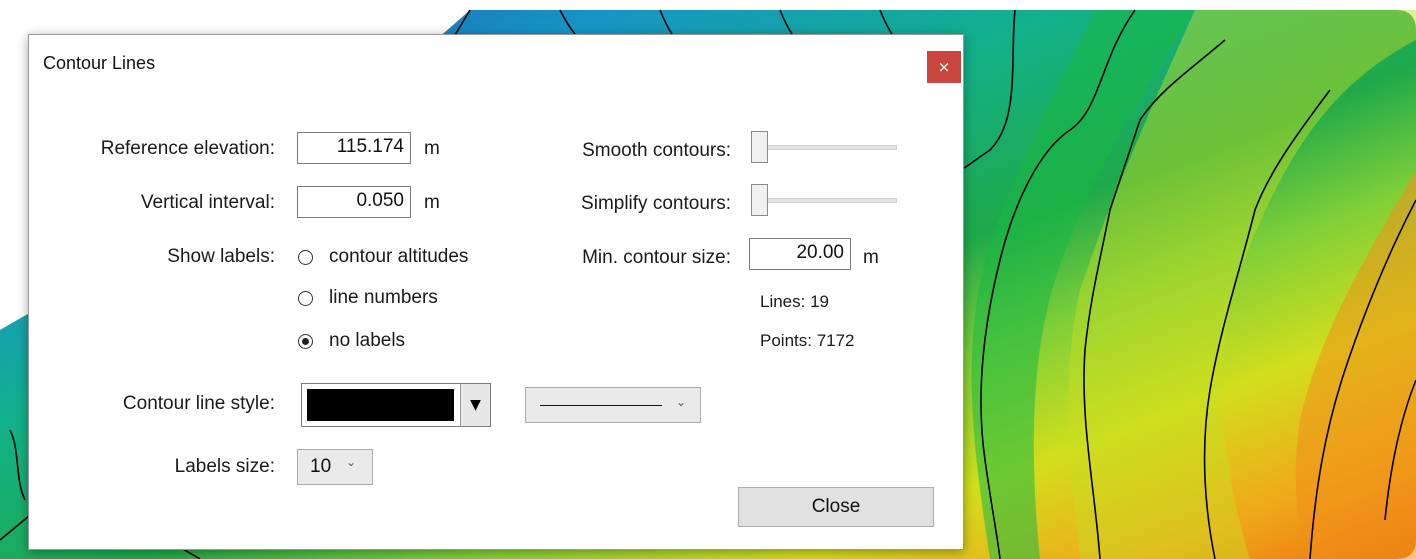  Describe the element at coordinates (305, 298) in the screenshot. I see `radio-line-numbers` at that location.